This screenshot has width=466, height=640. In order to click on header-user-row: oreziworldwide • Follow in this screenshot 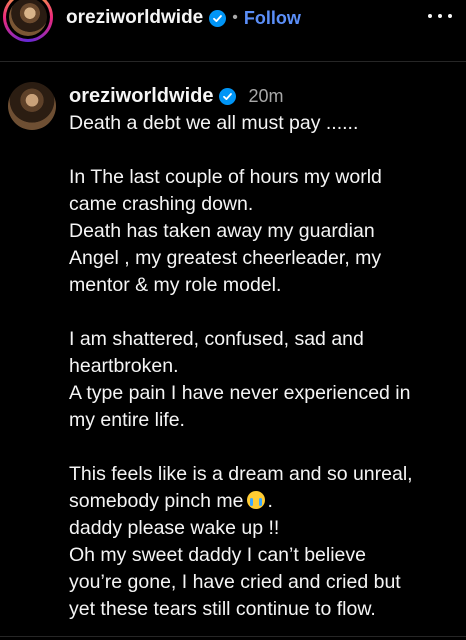, I will do `click(183, 18)`.